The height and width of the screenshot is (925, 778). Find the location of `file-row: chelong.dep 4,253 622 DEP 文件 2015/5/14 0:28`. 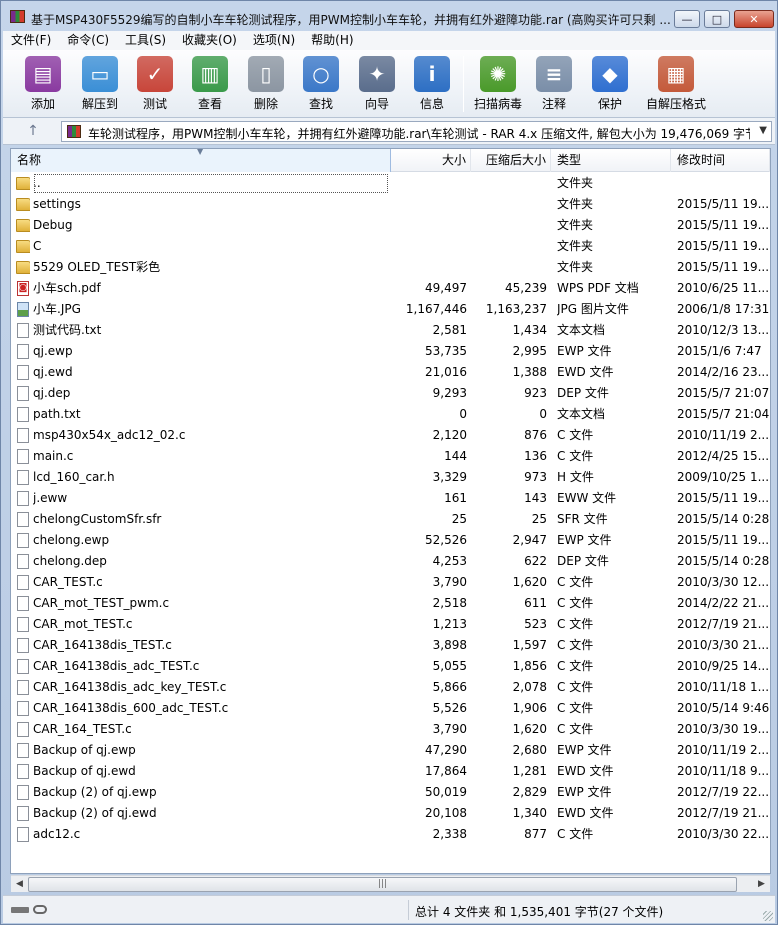

file-row: chelong.dep 4,253 622 DEP 文件 2015/5/14 0:28 is located at coordinates (390, 561).